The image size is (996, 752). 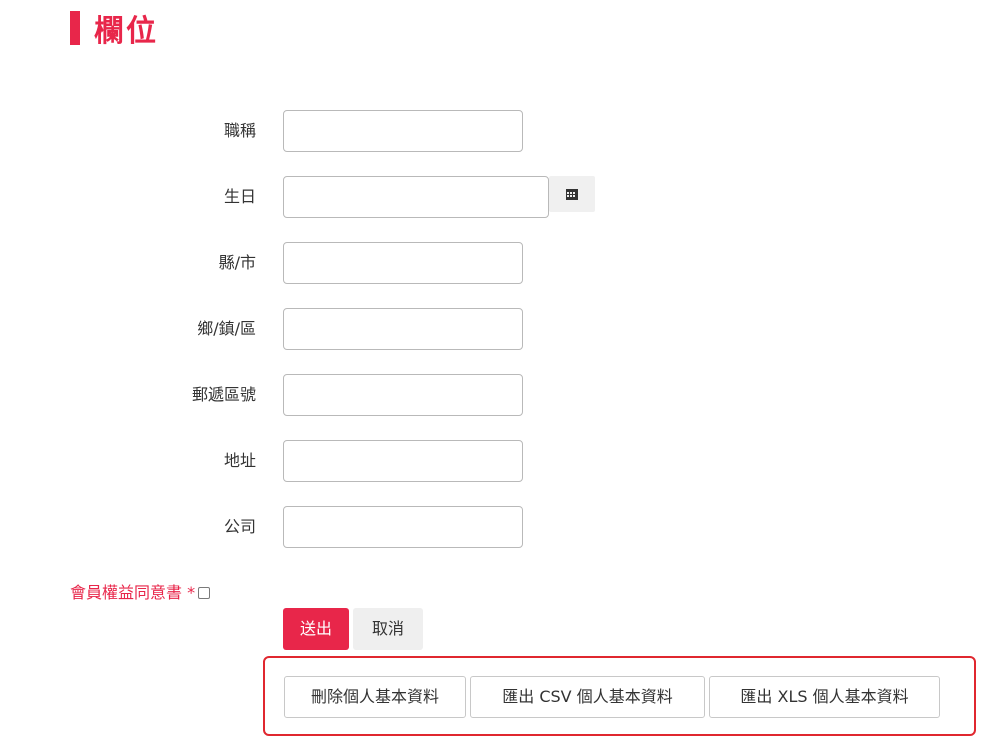 I want to click on field-row-city: 縣/市, so click(x=498, y=263).